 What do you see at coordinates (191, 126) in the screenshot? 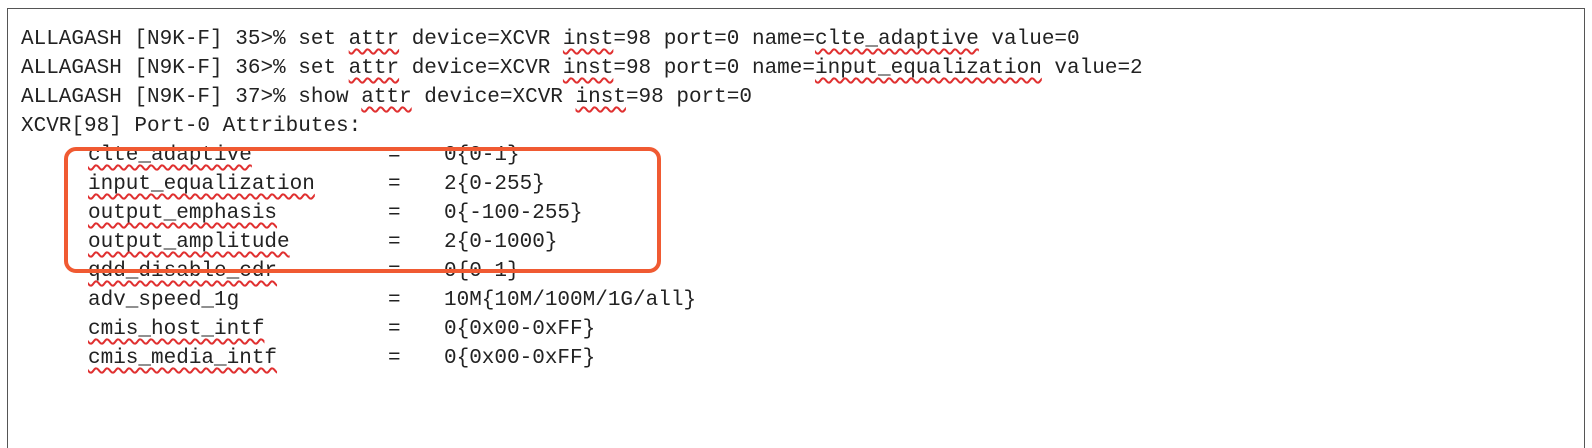
I see `attributes-header: XCVR[98] Port-0 Attributes:` at bounding box center [191, 126].